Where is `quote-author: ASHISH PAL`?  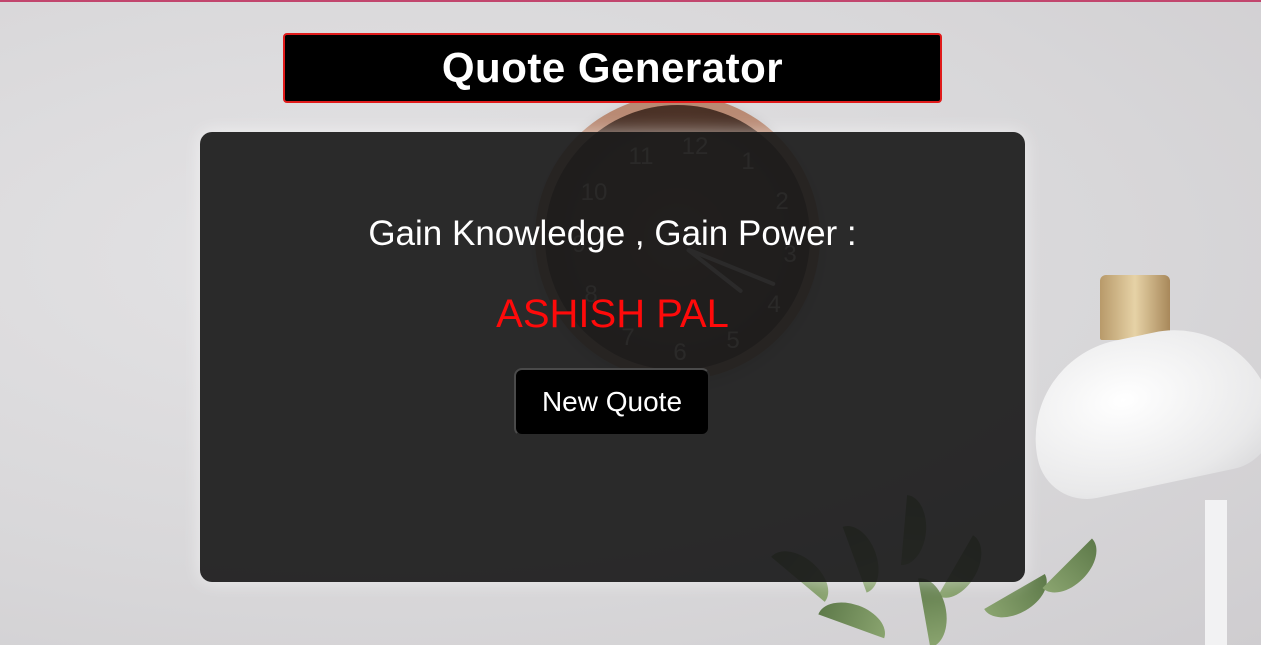 quote-author: ASHISH PAL is located at coordinates (612, 314).